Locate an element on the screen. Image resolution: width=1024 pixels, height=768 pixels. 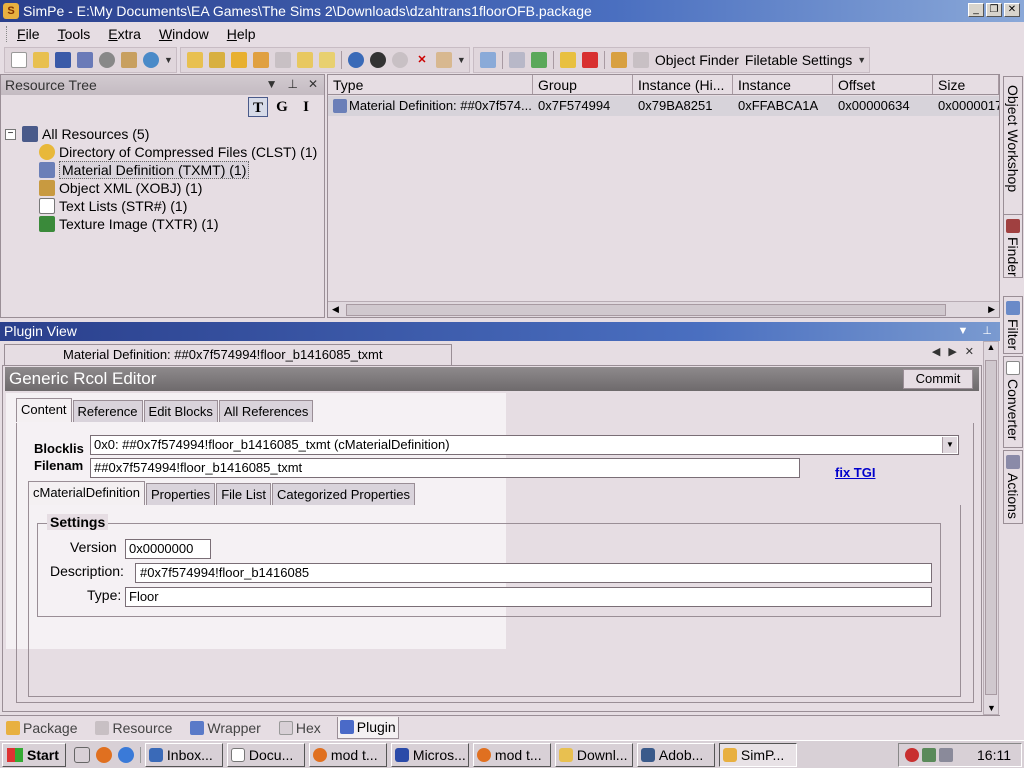
scan-icon is located at coordinates (151, 60).